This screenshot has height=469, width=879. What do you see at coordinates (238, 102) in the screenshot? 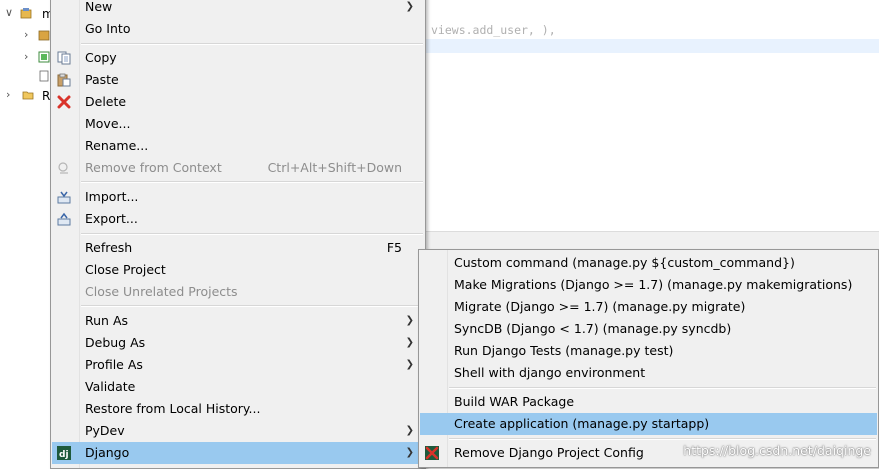
I see `menu-item-delete: Delete` at bounding box center [238, 102].